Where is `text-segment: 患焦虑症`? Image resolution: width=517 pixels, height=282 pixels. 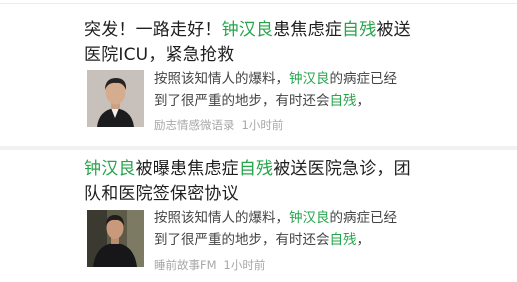 text-segment: 患焦虑症 is located at coordinates (308, 30).